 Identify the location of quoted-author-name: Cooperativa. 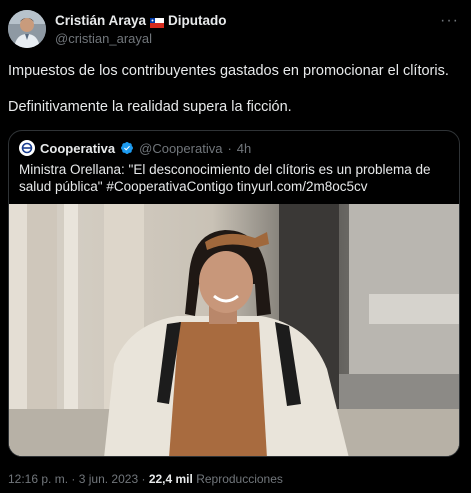
(77, 148).